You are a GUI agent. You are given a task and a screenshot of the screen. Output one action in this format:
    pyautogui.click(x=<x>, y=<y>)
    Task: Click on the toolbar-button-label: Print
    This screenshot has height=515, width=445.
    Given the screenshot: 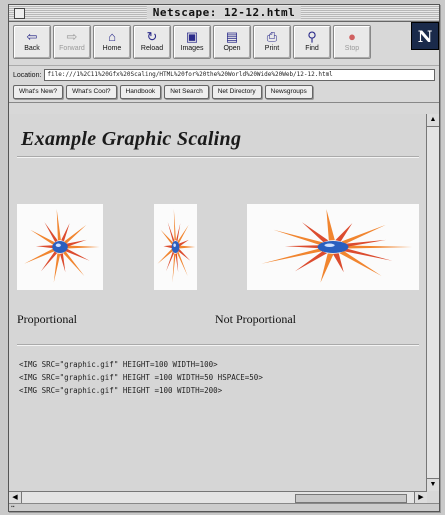 What is the action you would take?
    pyautogui.click(x=272, y=48)
    